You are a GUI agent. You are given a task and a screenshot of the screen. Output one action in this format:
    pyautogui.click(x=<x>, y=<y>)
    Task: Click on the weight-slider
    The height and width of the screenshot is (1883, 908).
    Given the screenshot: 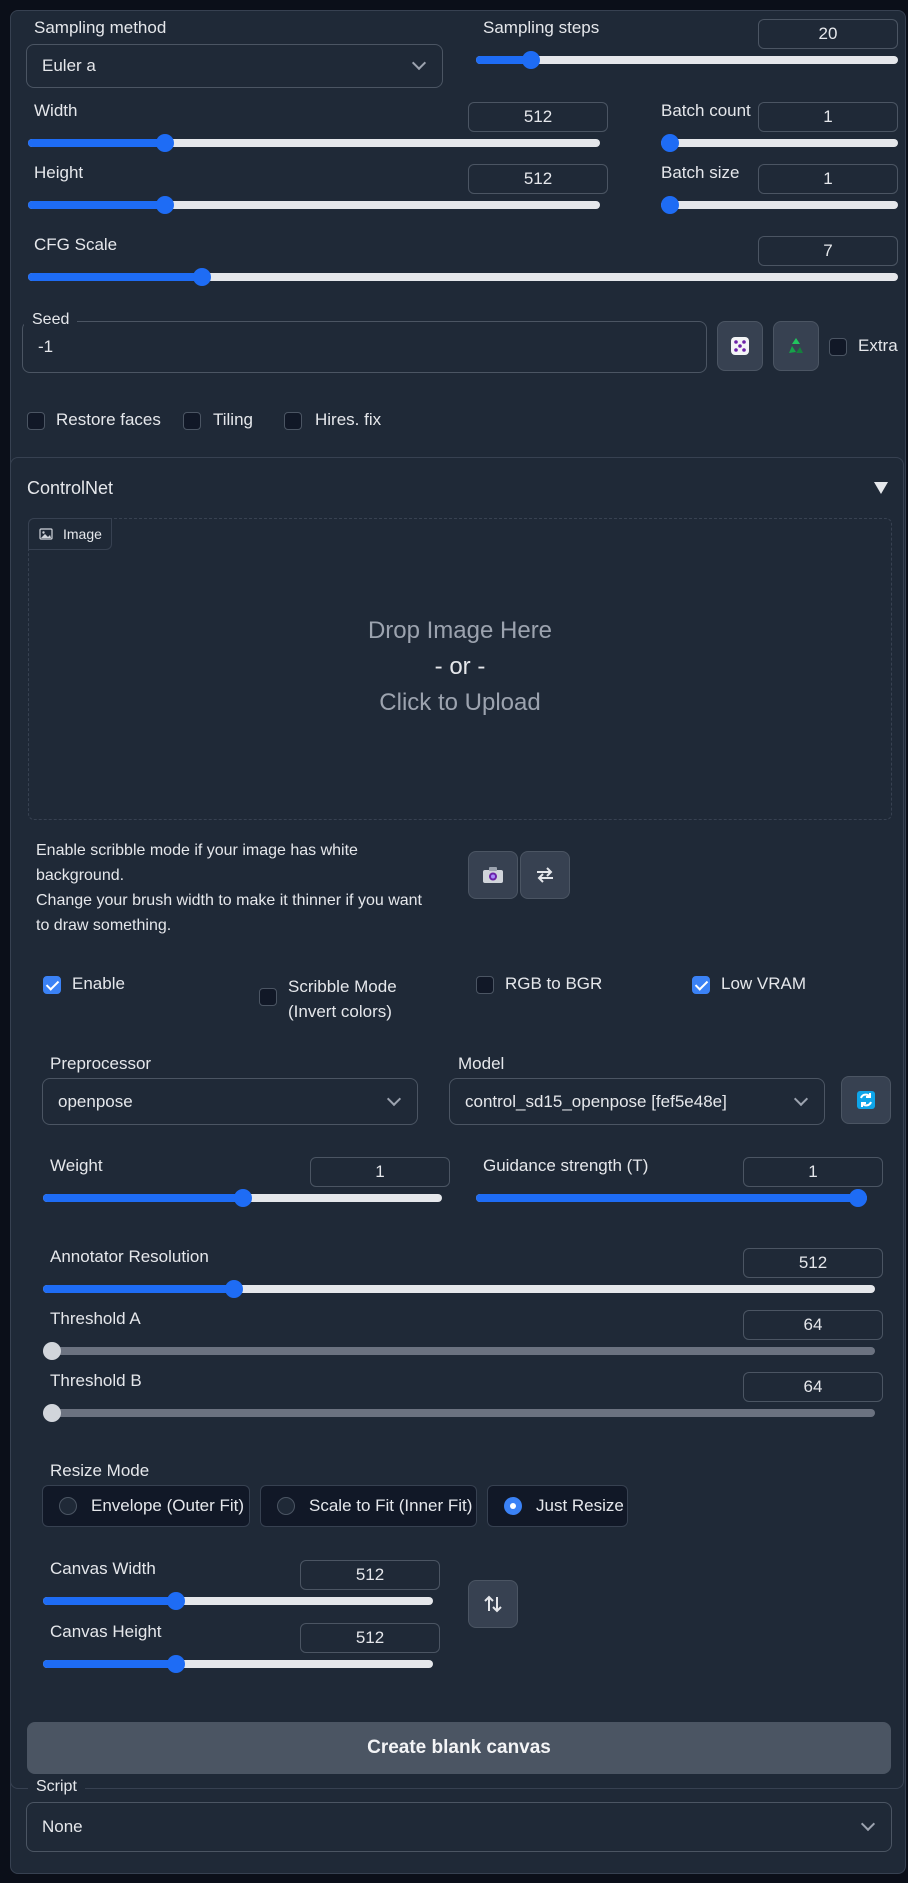 What is the action you would take?
    pyautogui.click(x=242, y=1198)
    